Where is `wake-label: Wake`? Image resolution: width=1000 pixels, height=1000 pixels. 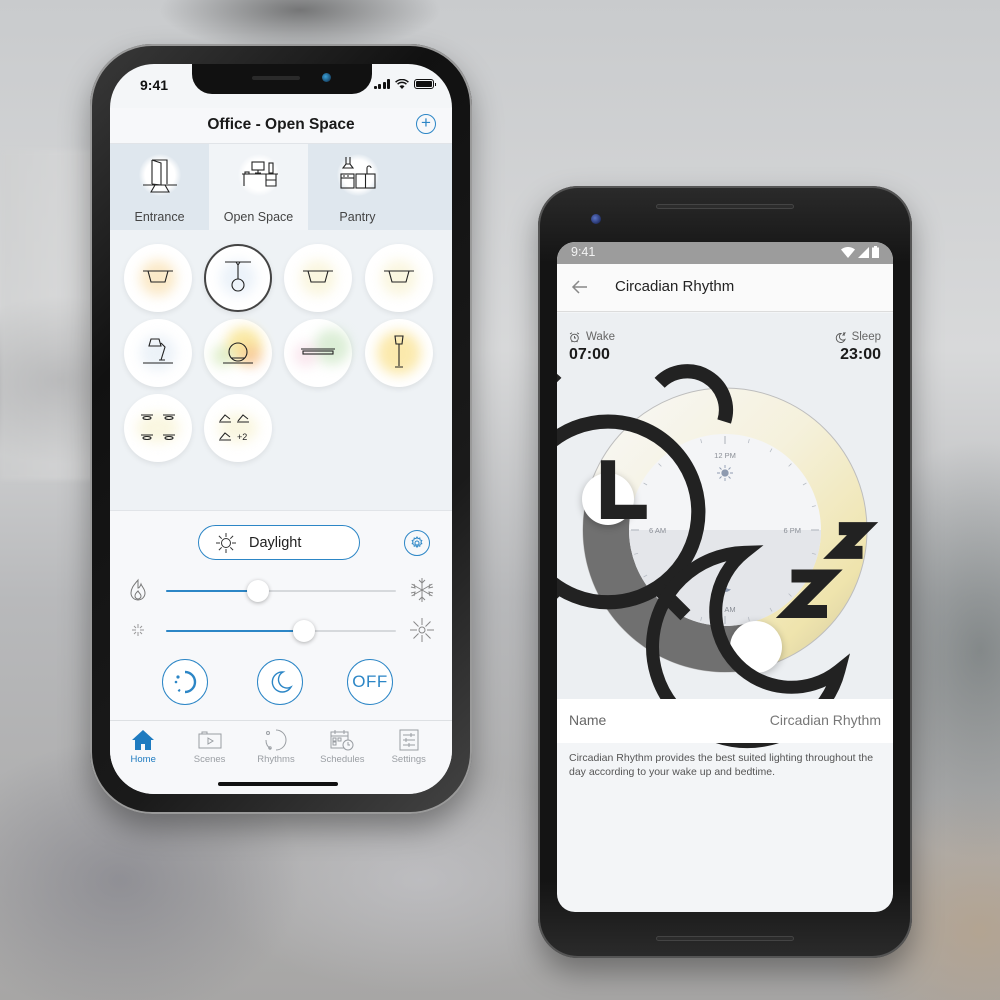 wake-label: Wake is located at coordinates (600, 337).